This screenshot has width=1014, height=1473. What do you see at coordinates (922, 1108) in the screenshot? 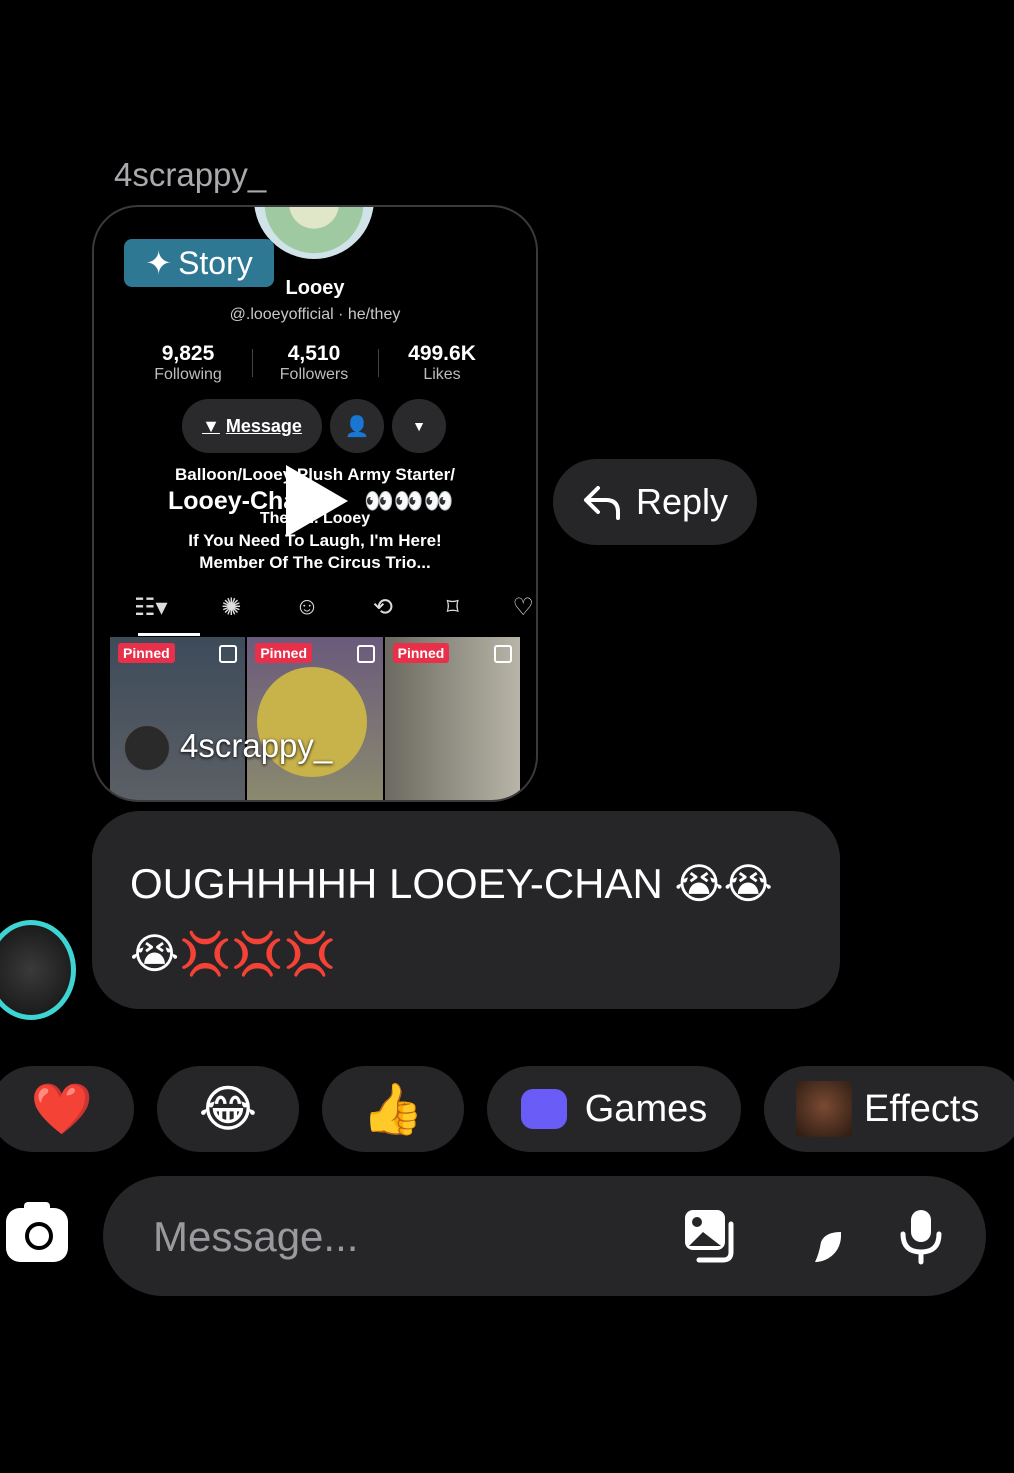
I see `effects-label: Effects` at bounding box center [922, 1108].